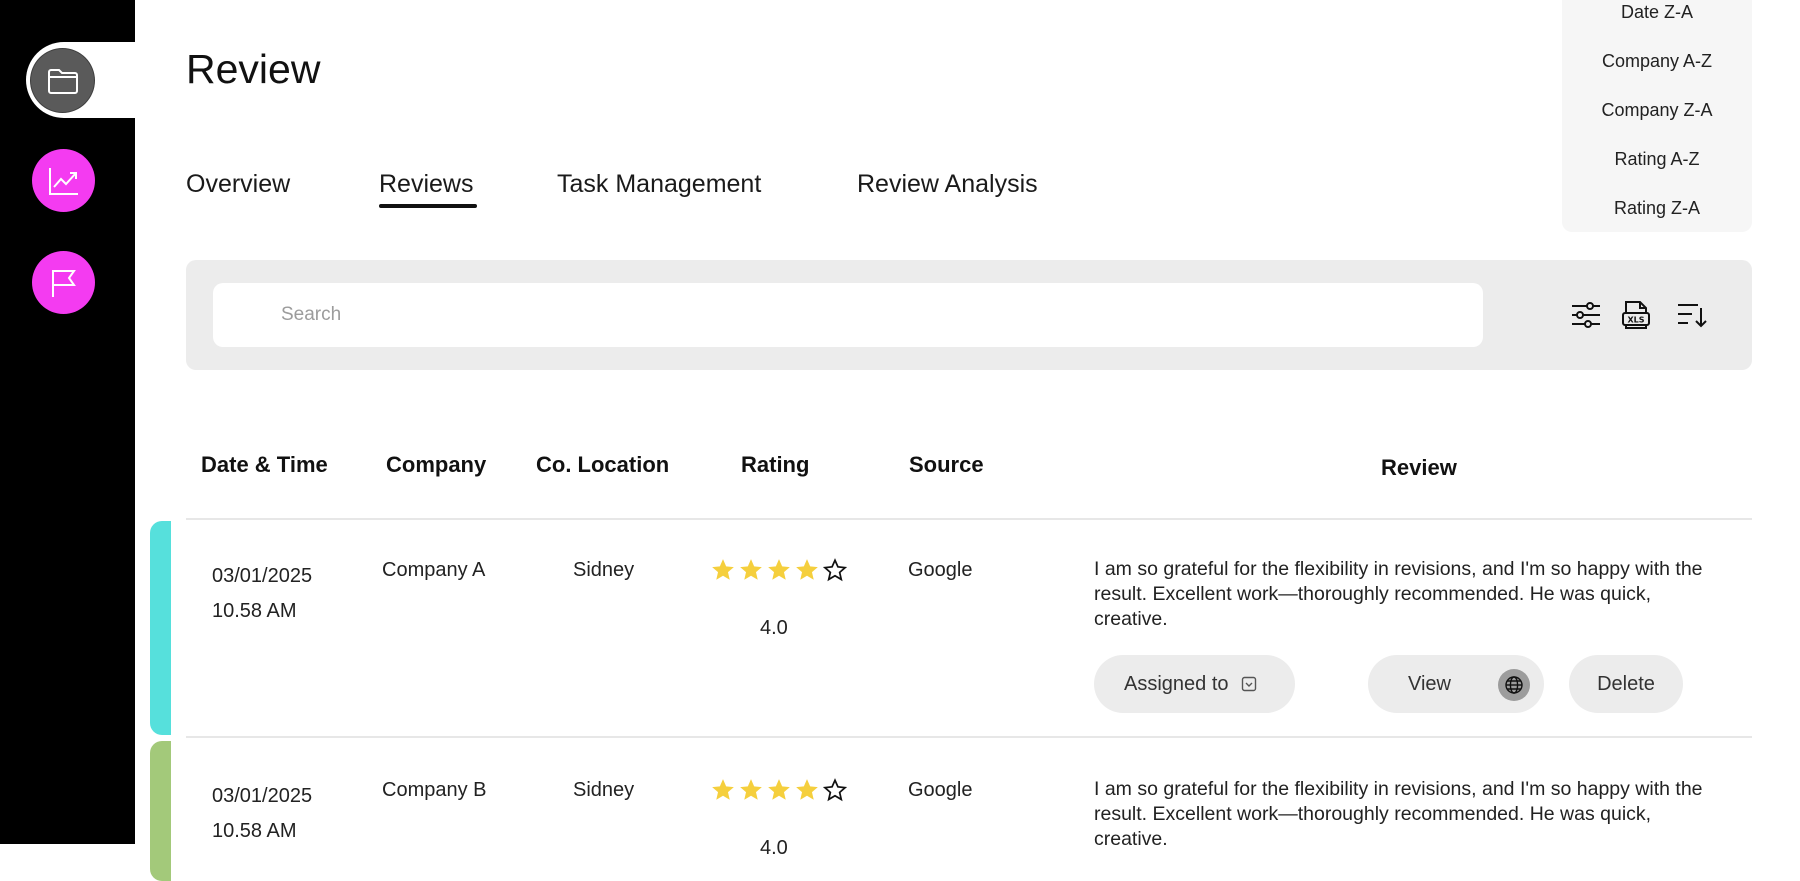  Describe the element at coordinates (969, 519) in the screenshot. I see `header-divider` at that location.